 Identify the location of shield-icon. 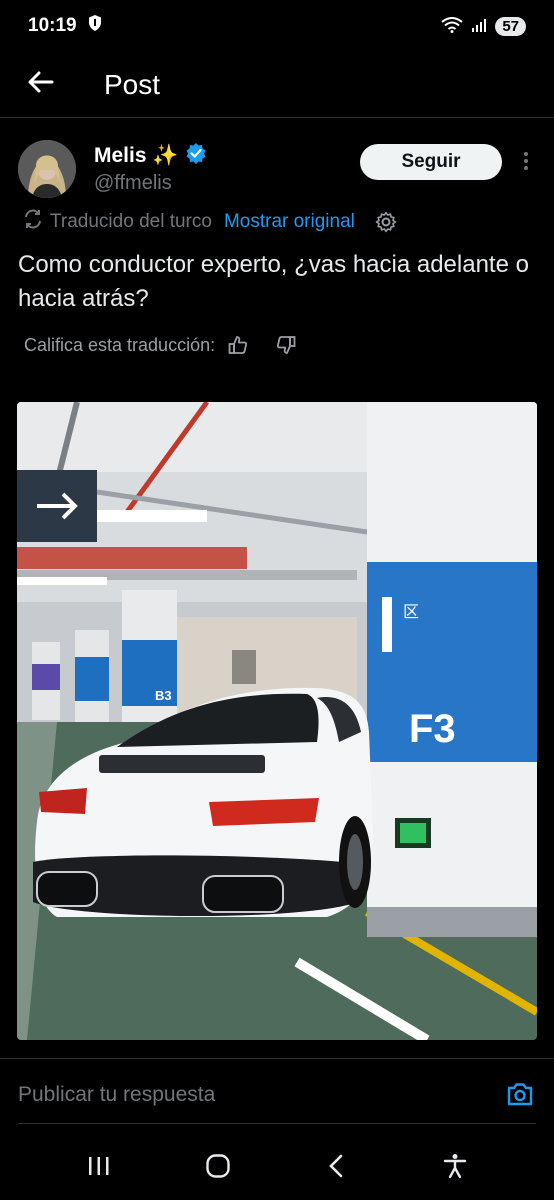
(95, 26).